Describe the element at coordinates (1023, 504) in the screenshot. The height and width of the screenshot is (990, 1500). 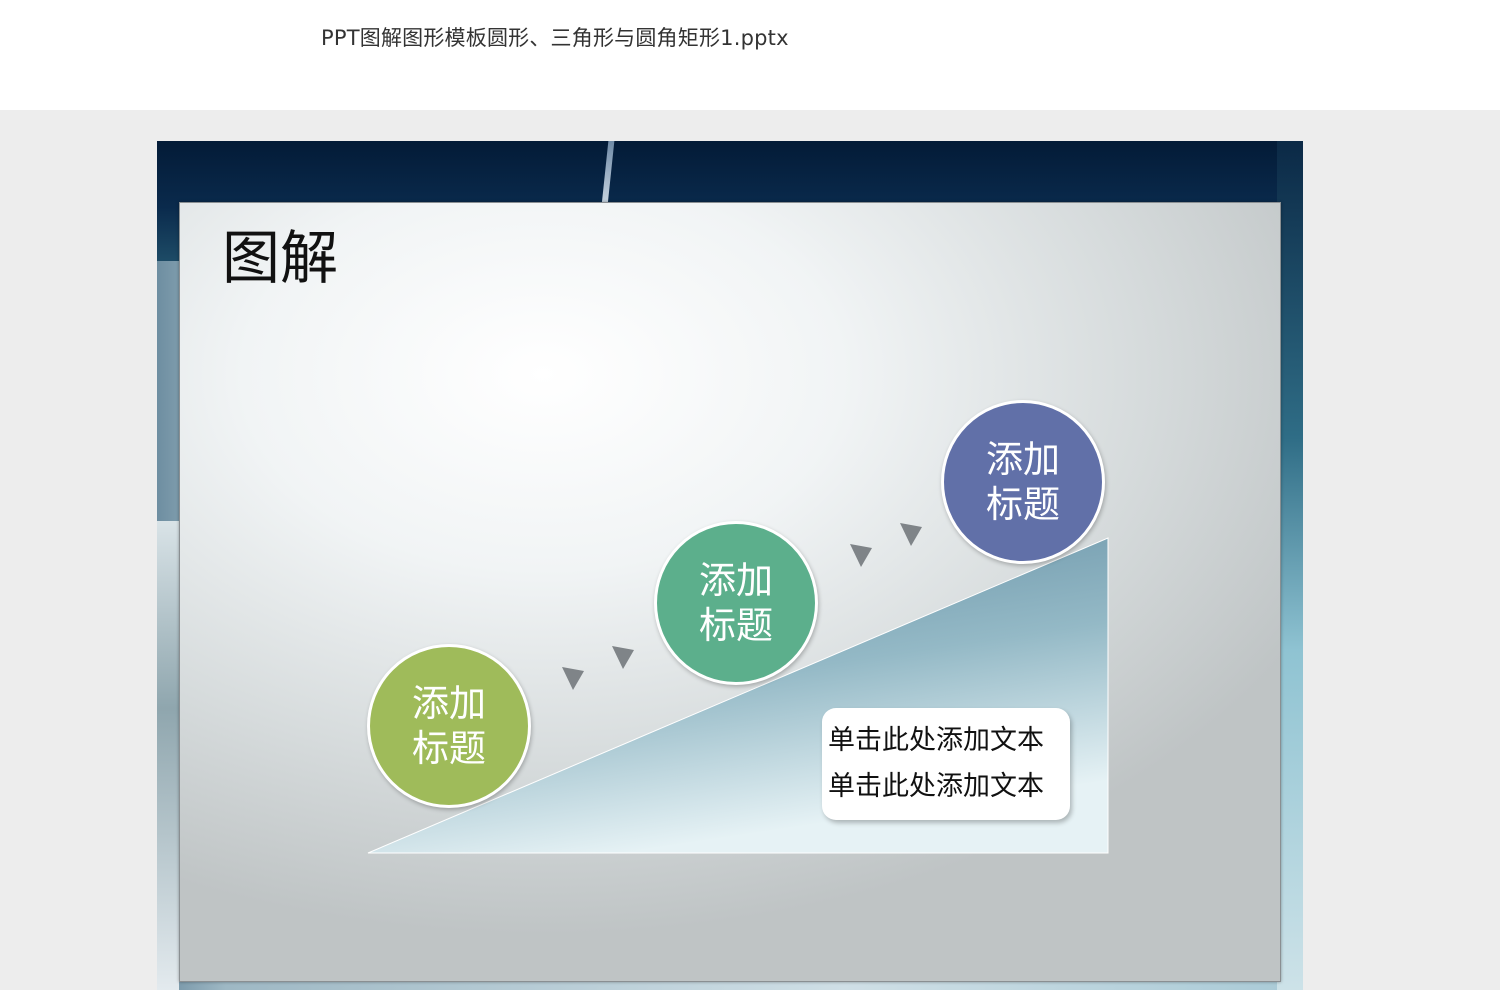
I see `step-3-line-2: 标题` at that location.